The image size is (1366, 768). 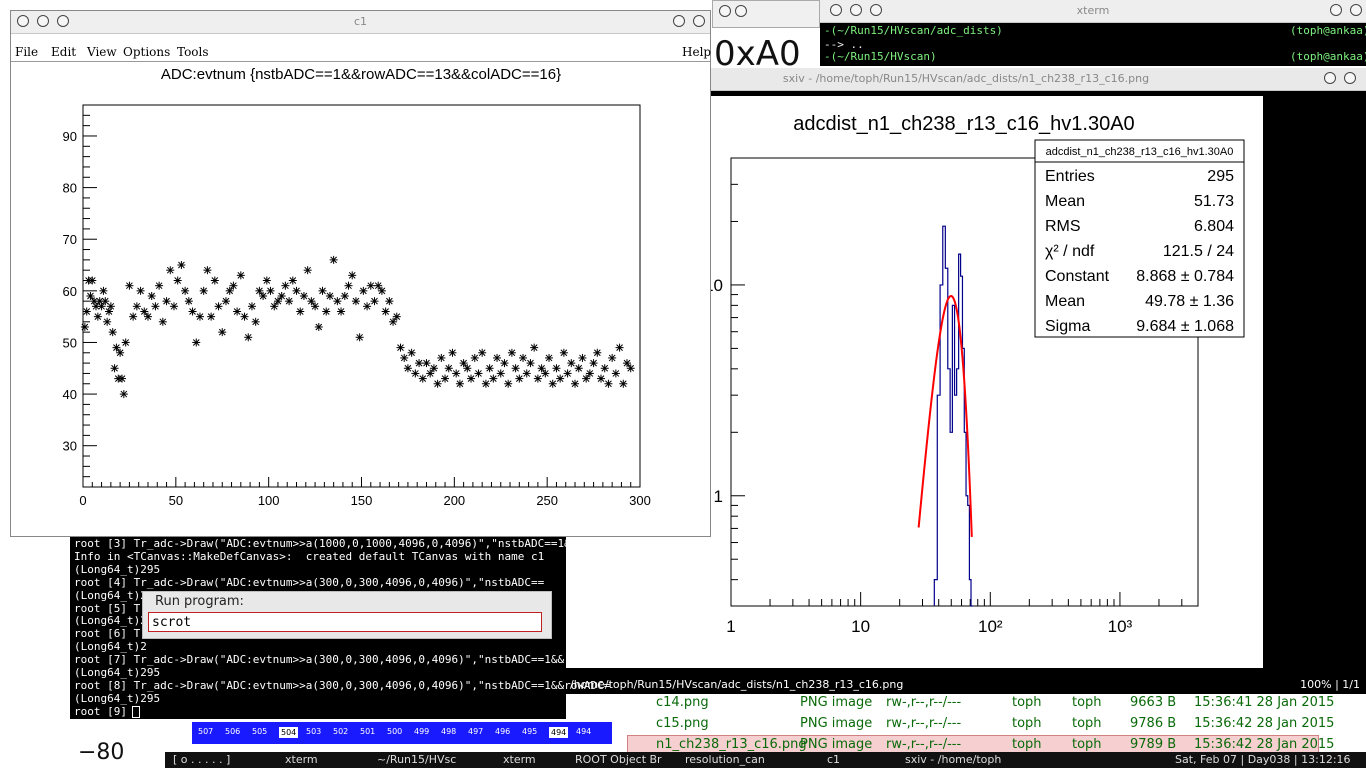 What do you see at coordinates (70, 188) in the screenshot?
I see `y-tick-label: 80` at bounding box center [70, 188].